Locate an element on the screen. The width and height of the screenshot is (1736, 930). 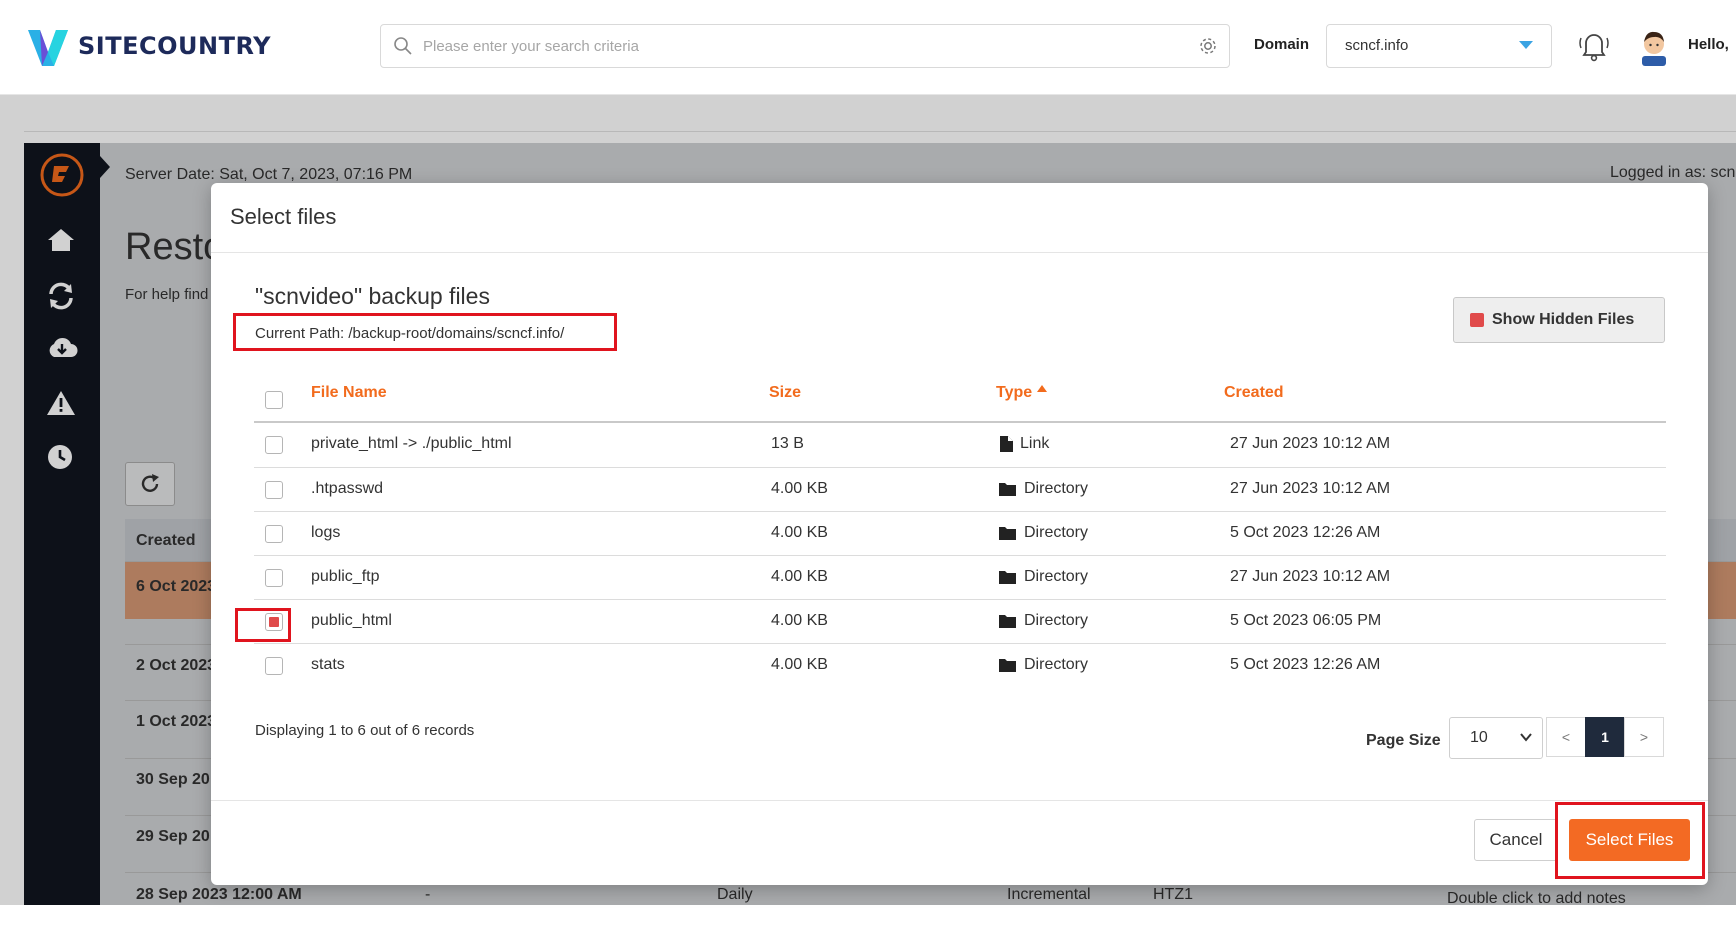
column-header-type-label: Type is located at coordinates (1014, 392).